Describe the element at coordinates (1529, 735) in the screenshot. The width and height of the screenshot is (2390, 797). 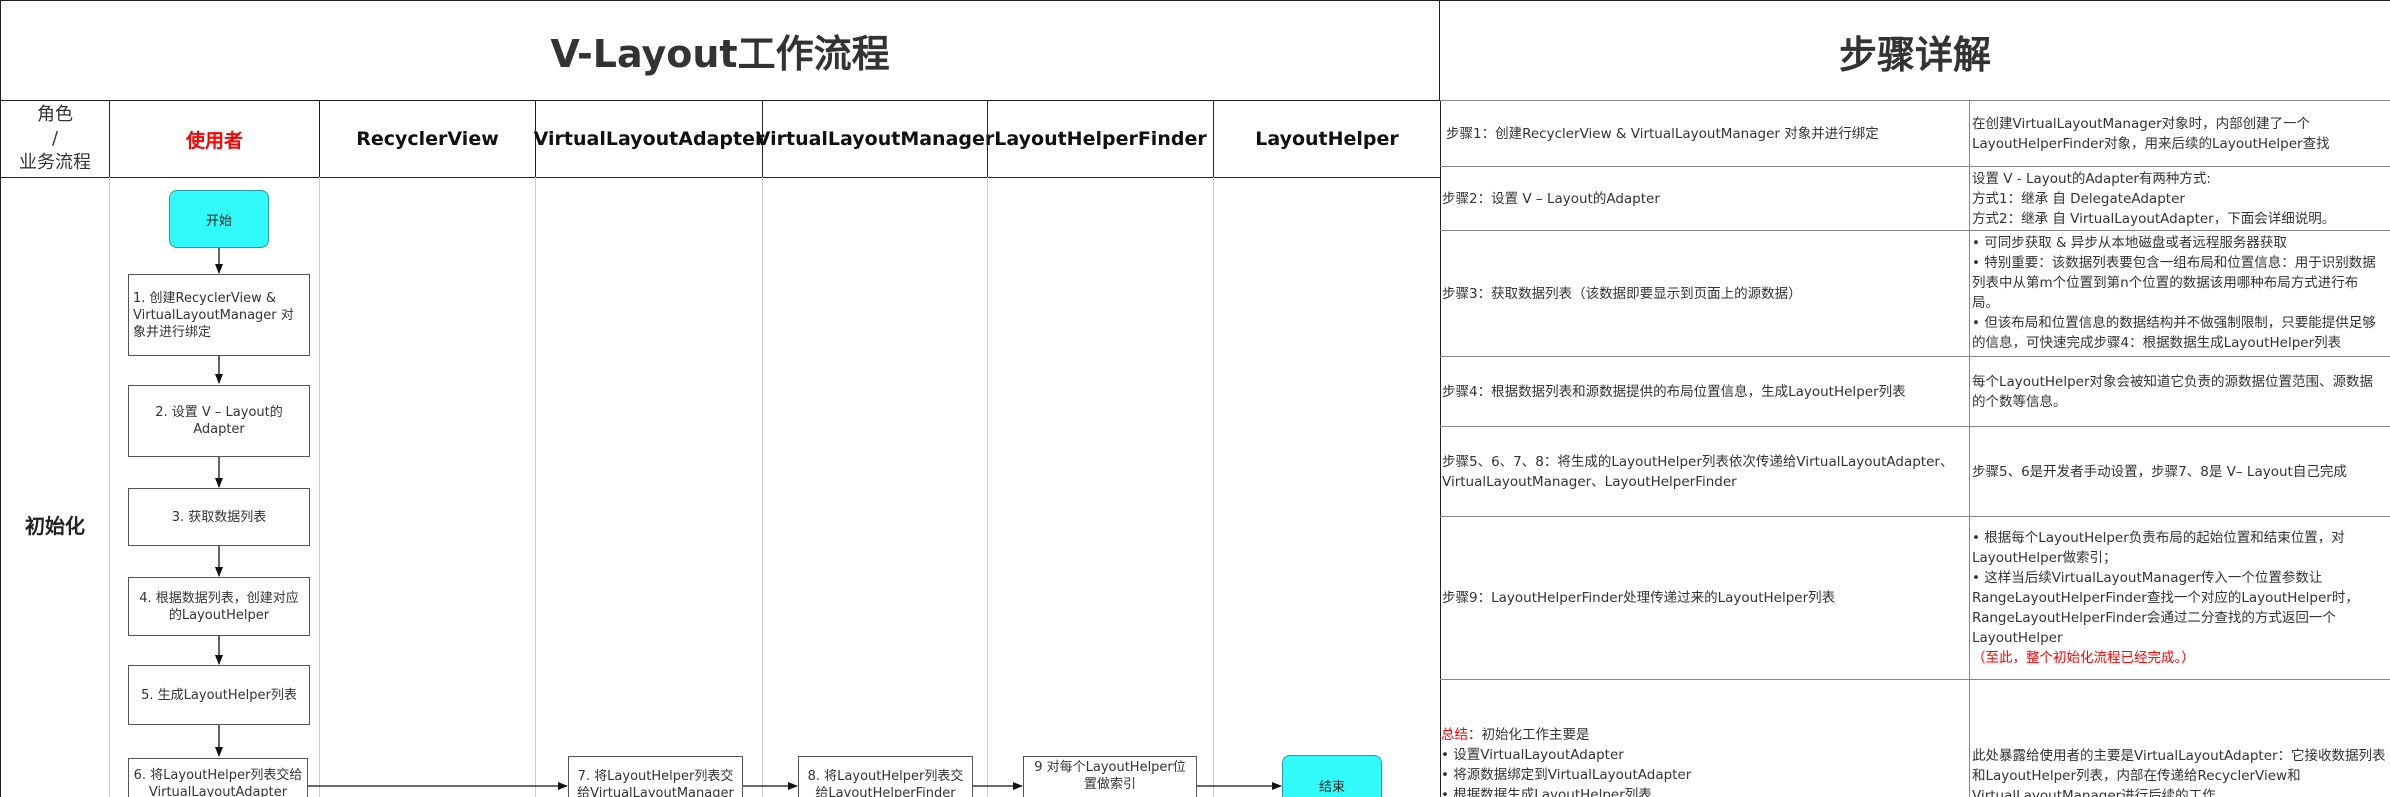
I see `summary-intro: ：初始化工作主要是` at that location.